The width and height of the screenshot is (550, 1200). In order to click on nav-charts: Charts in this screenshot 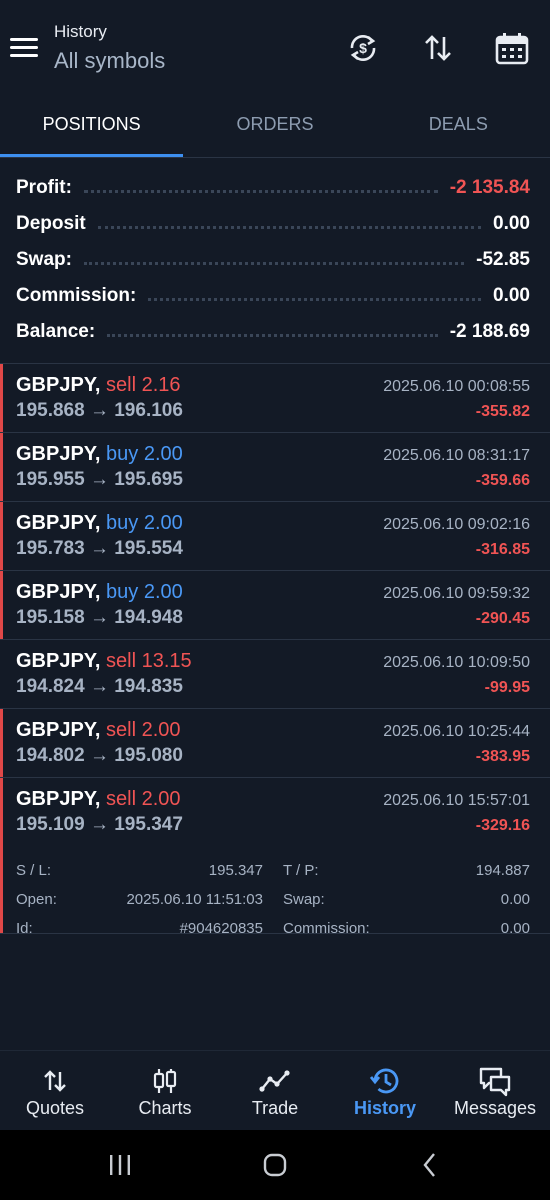, I will do `click(165, 1090)`.